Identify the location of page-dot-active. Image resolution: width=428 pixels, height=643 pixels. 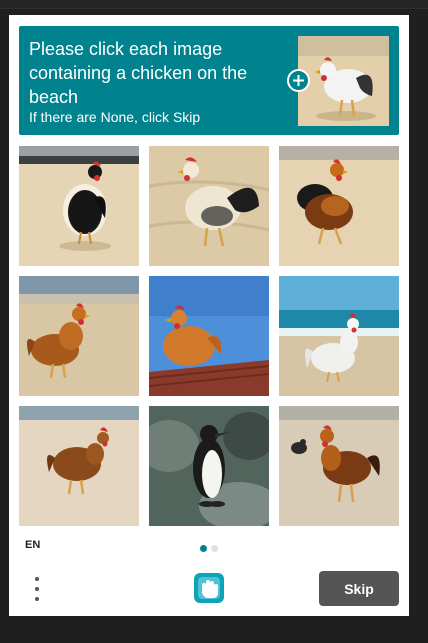
(203, 548).